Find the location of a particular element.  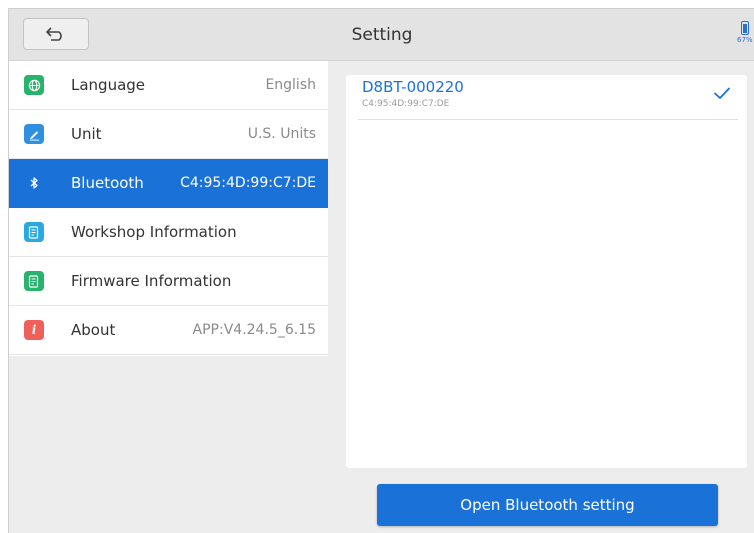

sidebar-item-value: APP:V4.24.5_6.15 is located at coordinates (254, 330).